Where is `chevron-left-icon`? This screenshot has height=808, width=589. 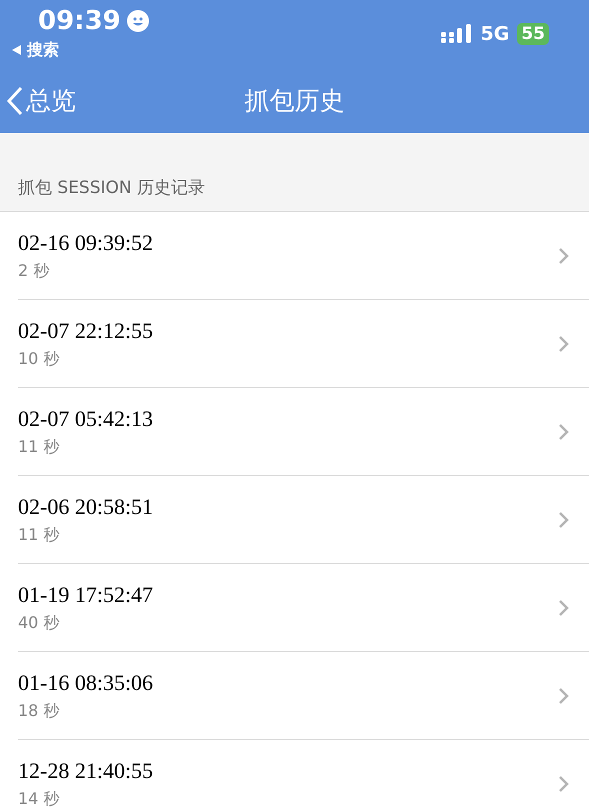 chevron-left-icon is located at coordinates (15, 101).